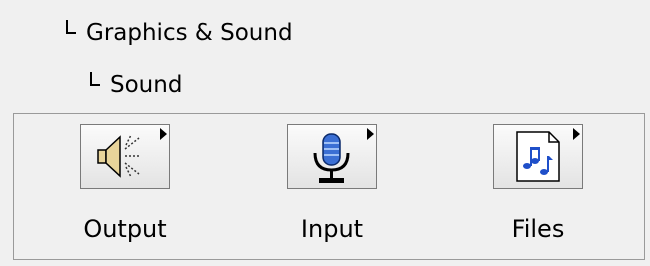  I want to click on input-button, so click(332, 156).